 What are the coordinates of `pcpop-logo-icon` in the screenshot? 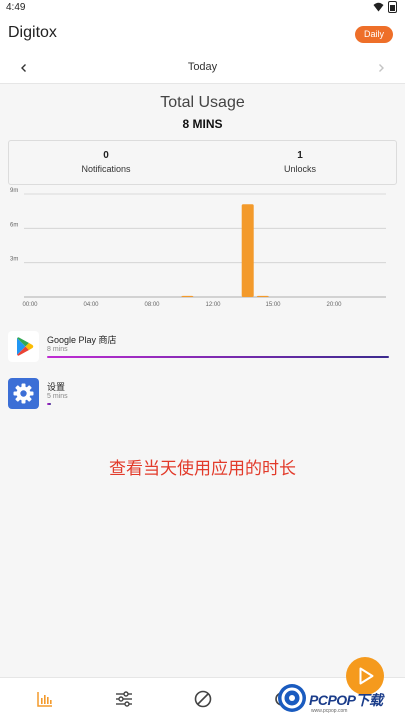 It's located at (292, 698).